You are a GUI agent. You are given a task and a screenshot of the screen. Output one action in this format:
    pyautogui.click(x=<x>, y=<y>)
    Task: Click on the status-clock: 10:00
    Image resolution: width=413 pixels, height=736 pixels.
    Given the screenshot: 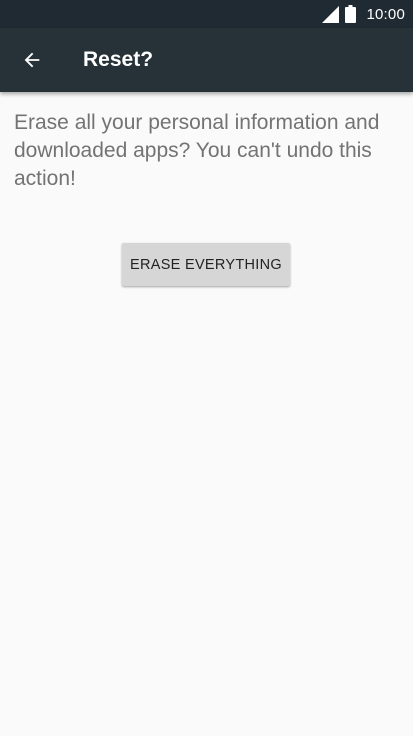 What is the action you would take?
    pyautogui.click(x=385, y=14)
    